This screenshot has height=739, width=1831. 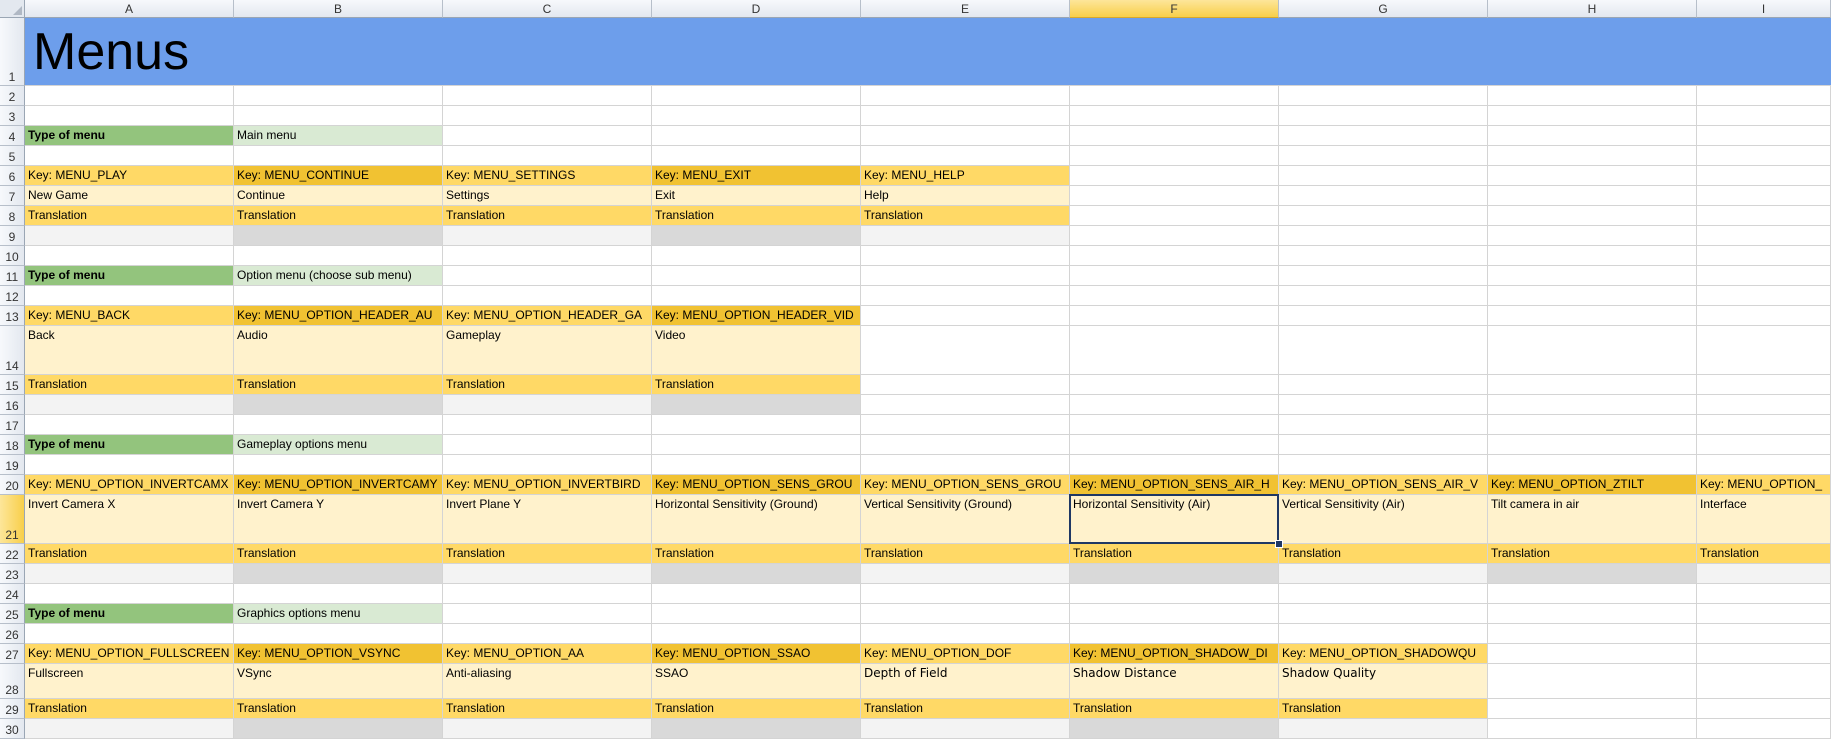 What do you see at coordinates (12, 634) in the screenshot?
I see `row-header-26: 26` at bounding box center [12, 634].